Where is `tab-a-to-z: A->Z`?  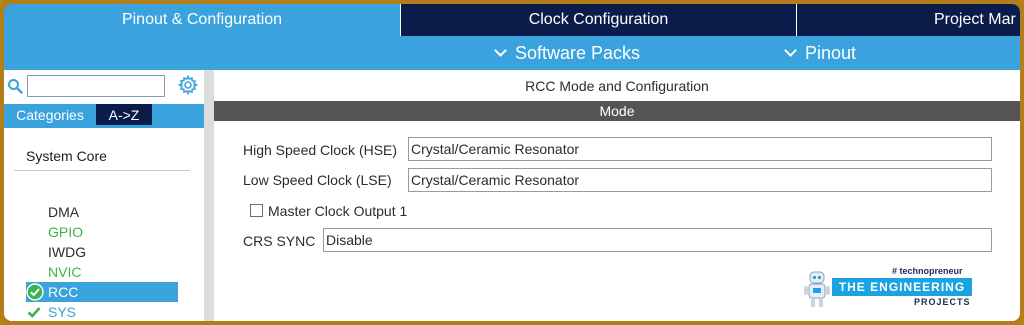
tab-a-to-z: A->Z is located at coordinates (124, 114).